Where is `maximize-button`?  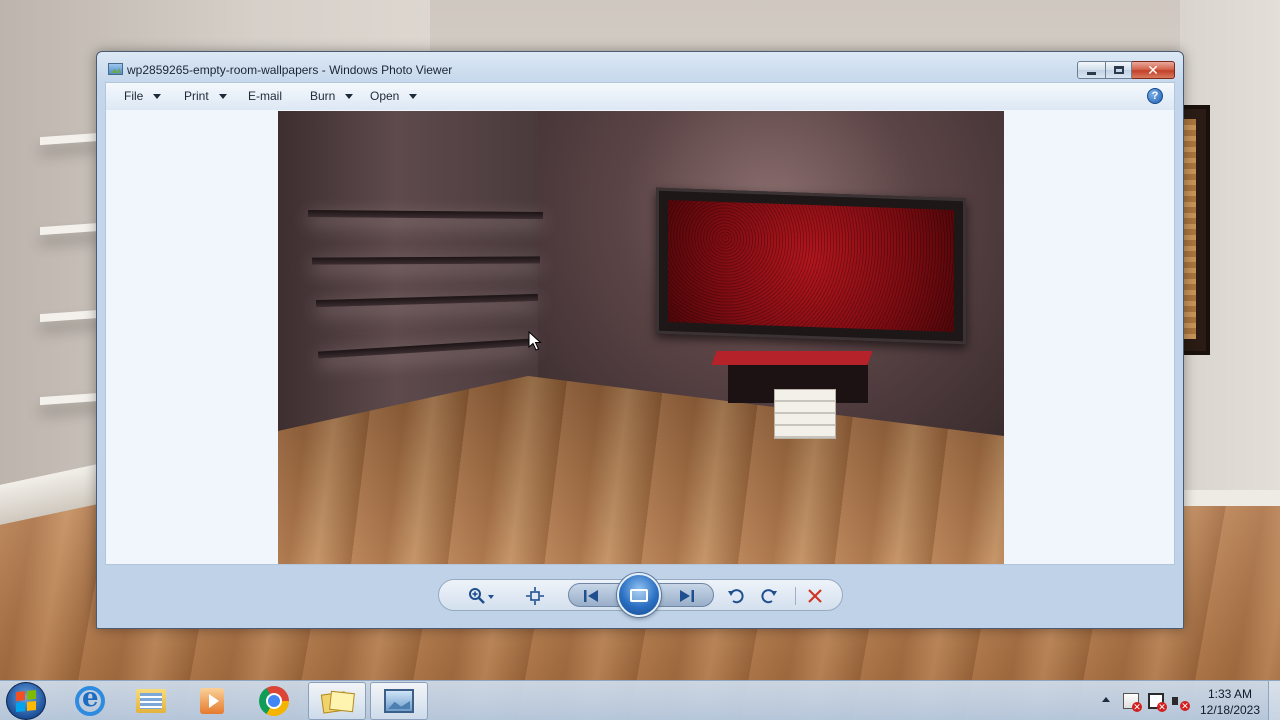 maximize-button is located at coordinates (1119, 70).